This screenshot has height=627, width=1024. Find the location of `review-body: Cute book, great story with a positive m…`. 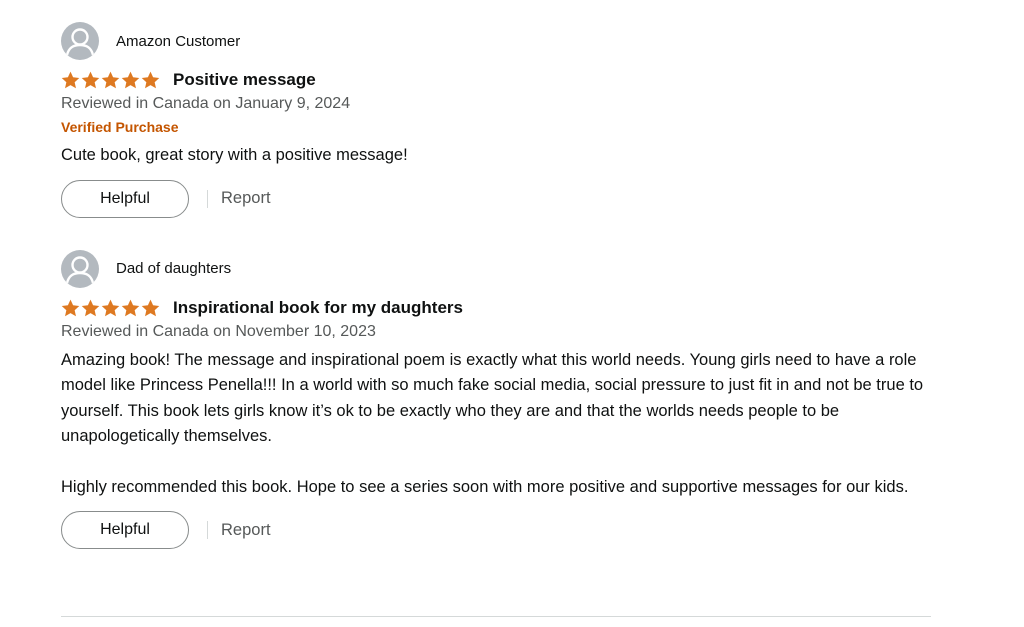

review-body: Cute book, great story with a positive m… is located at coordinates (496, 156).